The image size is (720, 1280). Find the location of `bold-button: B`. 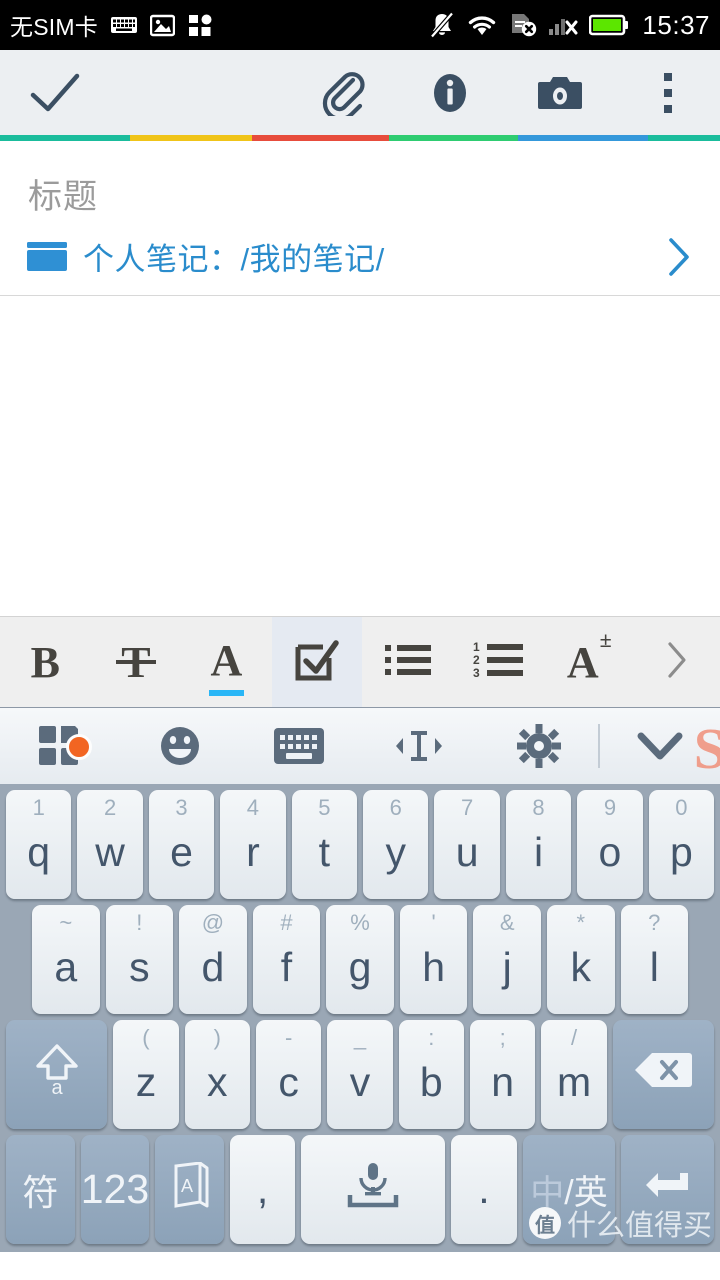

bold-button: B is located at coordinates (45, 662).